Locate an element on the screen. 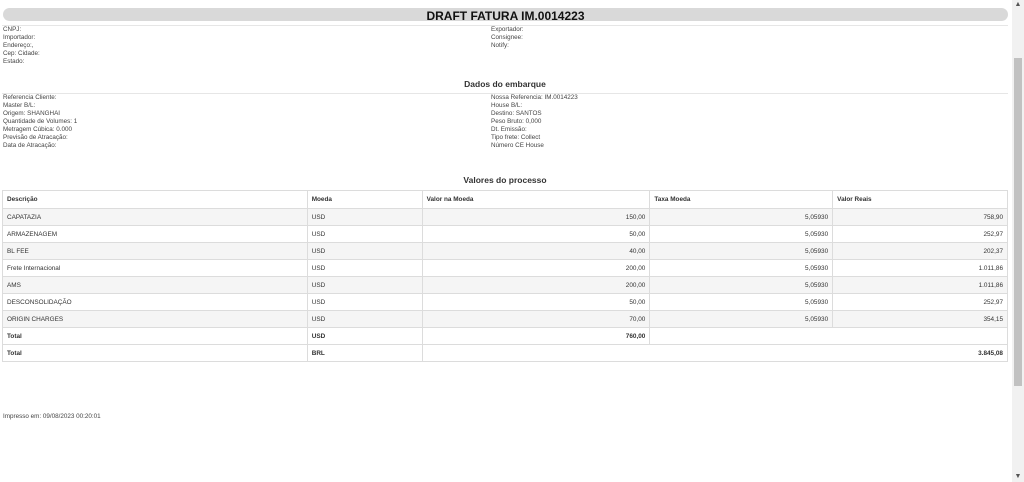 The height and width of the screenshot is (482, 1024). our-reference: Nossa Referencia: IM.0014223 is located at coordinates (534, 97).